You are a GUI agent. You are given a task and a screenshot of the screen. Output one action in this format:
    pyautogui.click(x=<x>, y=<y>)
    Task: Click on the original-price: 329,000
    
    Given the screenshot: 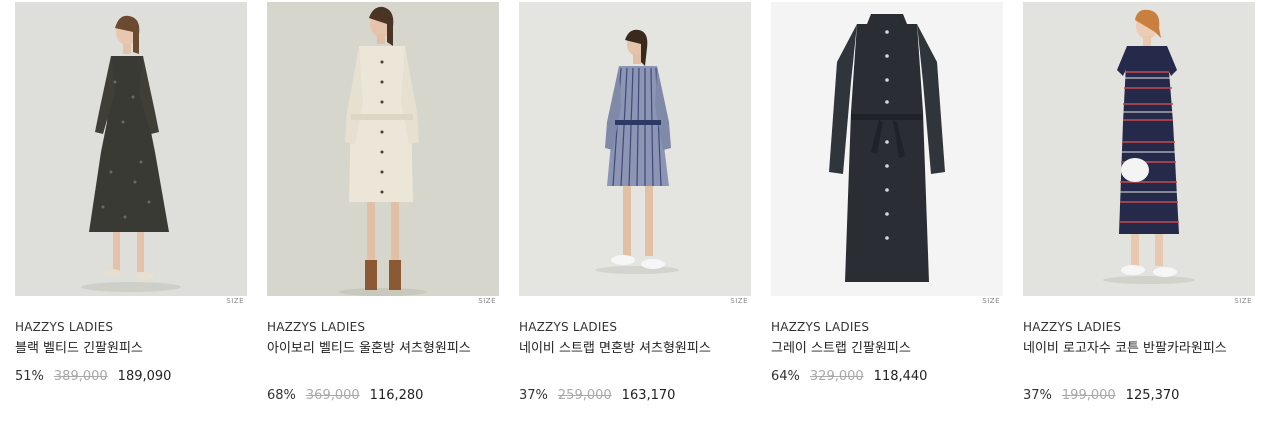 What is the action you would take?
    pyautogui.click(x=836, y=376)
    